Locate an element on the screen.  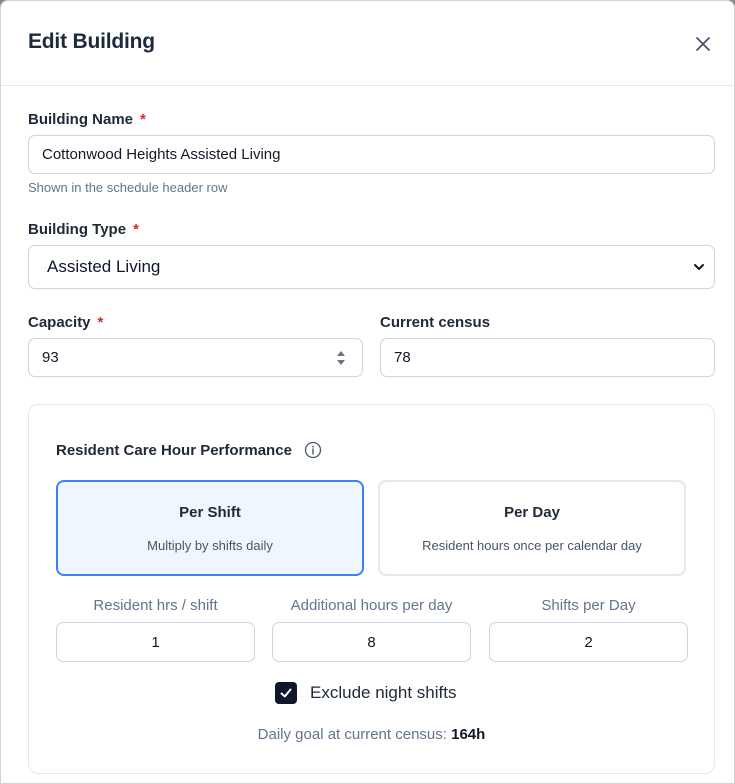
check-icon is located at coordinates (286, 693).